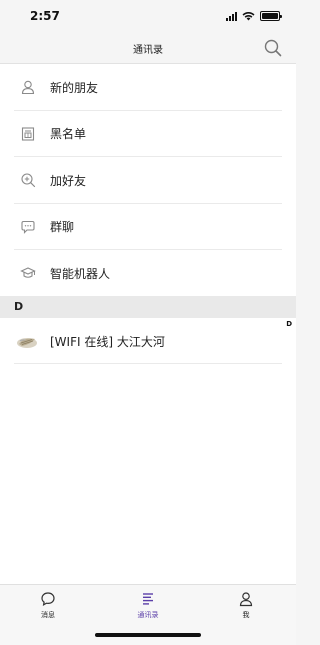  Describe the element at coordinates (148, 635) in the screenshot. I see `home-indicator` at that location.